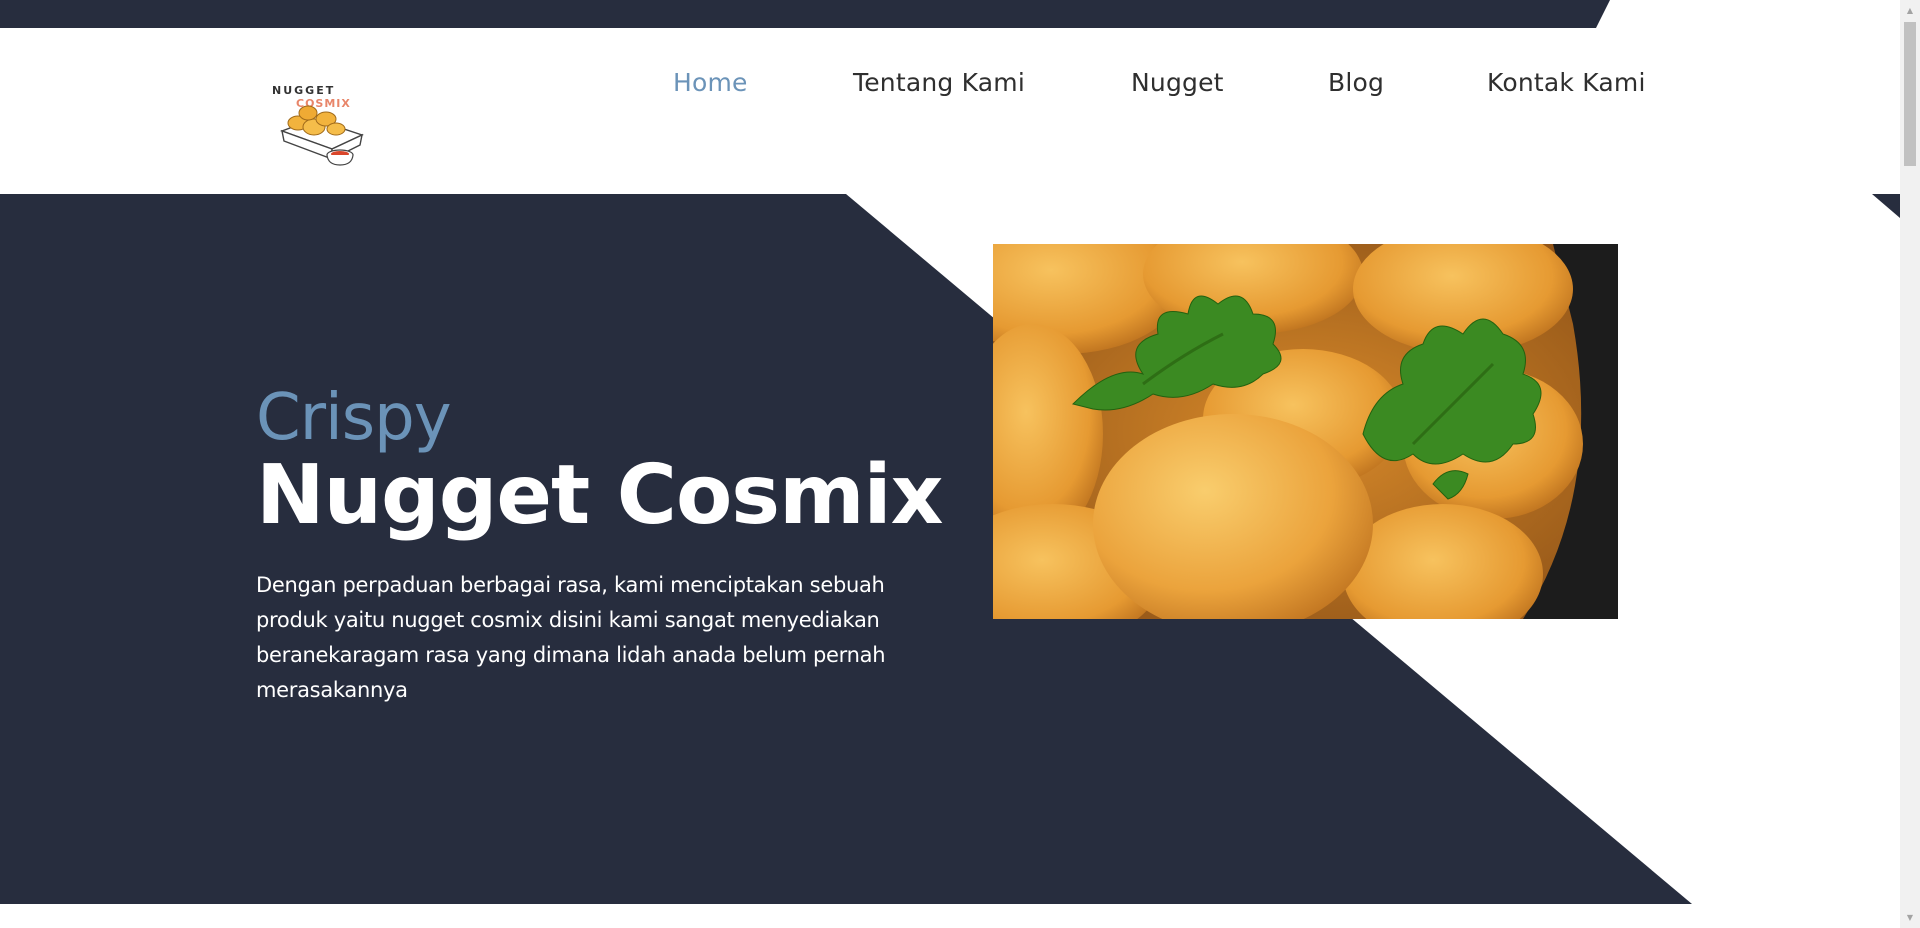 The height and width of the screenshot is (928, 1920). Describe the element at coordinates (939, 82) in the screenshot. I see `nav-item-tentang-kami: Tentang Kami` at that location.